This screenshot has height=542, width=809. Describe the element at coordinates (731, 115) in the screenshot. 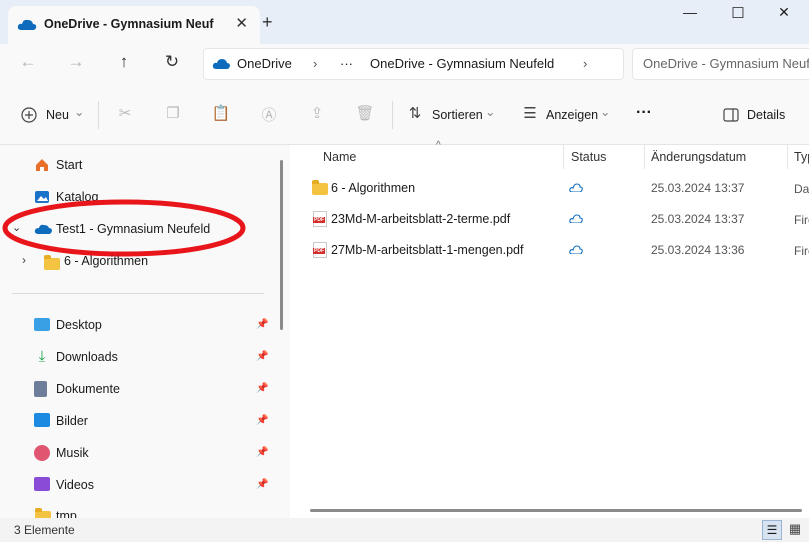

I see `details-pane-icon` at that location.